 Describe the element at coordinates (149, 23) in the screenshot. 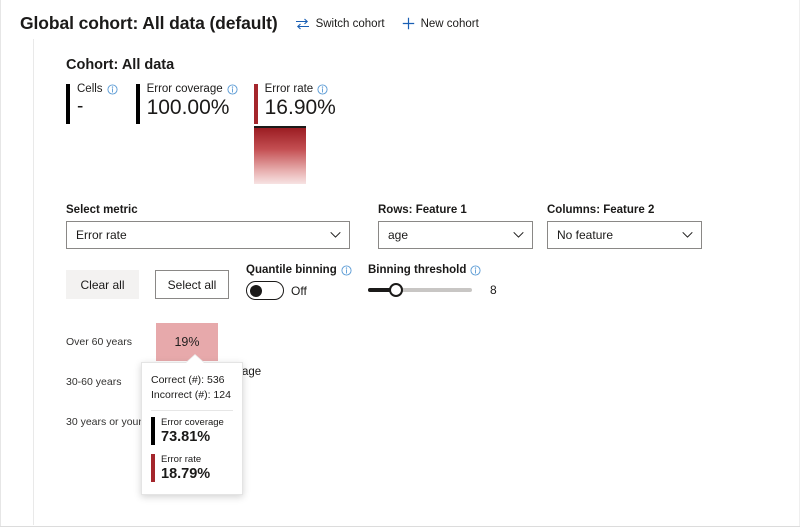

I see `page-title: Global cohort: All data (default)` at that location.